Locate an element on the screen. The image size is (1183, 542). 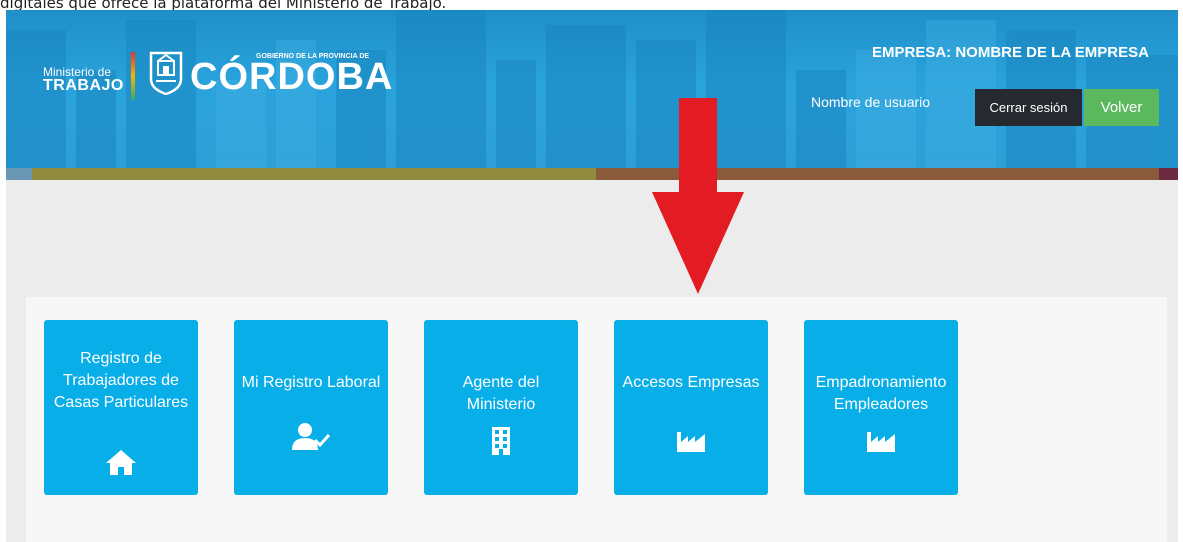
username-label: Nombre de usuario is located at coordinates (871, 102).